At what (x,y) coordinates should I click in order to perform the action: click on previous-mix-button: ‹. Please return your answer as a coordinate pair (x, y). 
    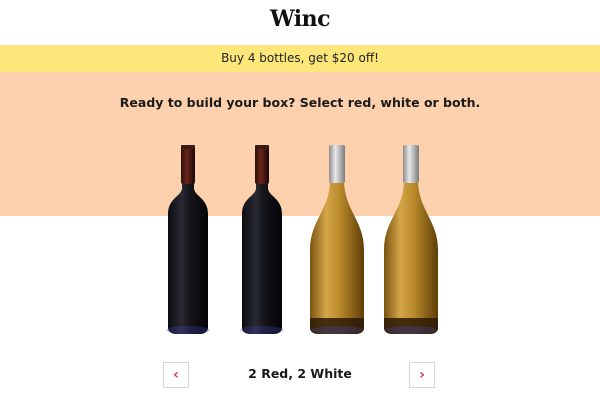
    Looking at the image, I should click on (176, 375).